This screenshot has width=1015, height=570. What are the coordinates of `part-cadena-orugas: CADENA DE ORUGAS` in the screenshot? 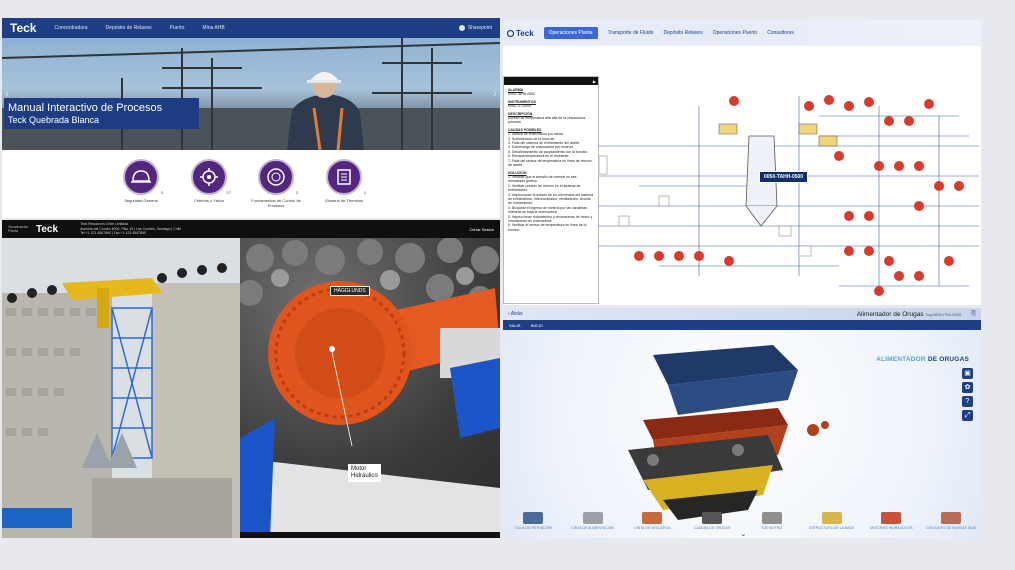 It's located at (712, 521).